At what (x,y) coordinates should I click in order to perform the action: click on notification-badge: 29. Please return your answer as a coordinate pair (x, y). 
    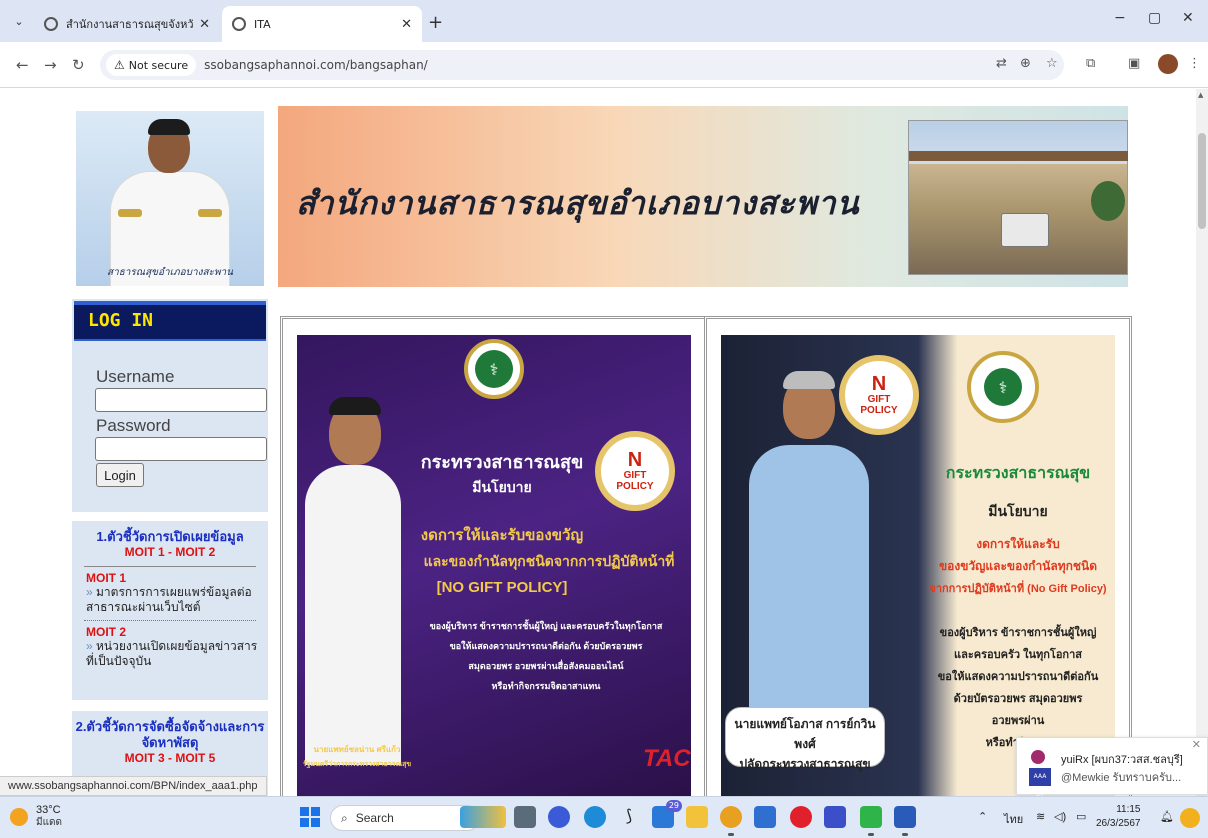
    Looking at the image, I should click on (673, 806).